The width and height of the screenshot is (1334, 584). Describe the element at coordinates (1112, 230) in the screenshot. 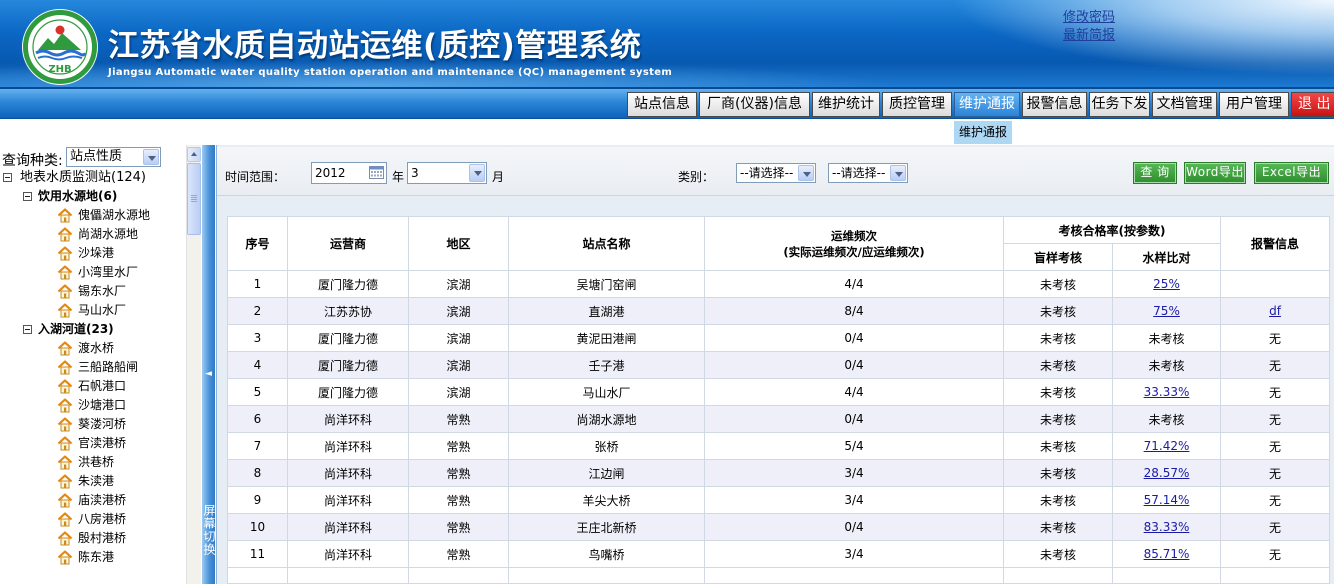

I see `header-pass-rate: 考核合格率(按参数)` at that location.